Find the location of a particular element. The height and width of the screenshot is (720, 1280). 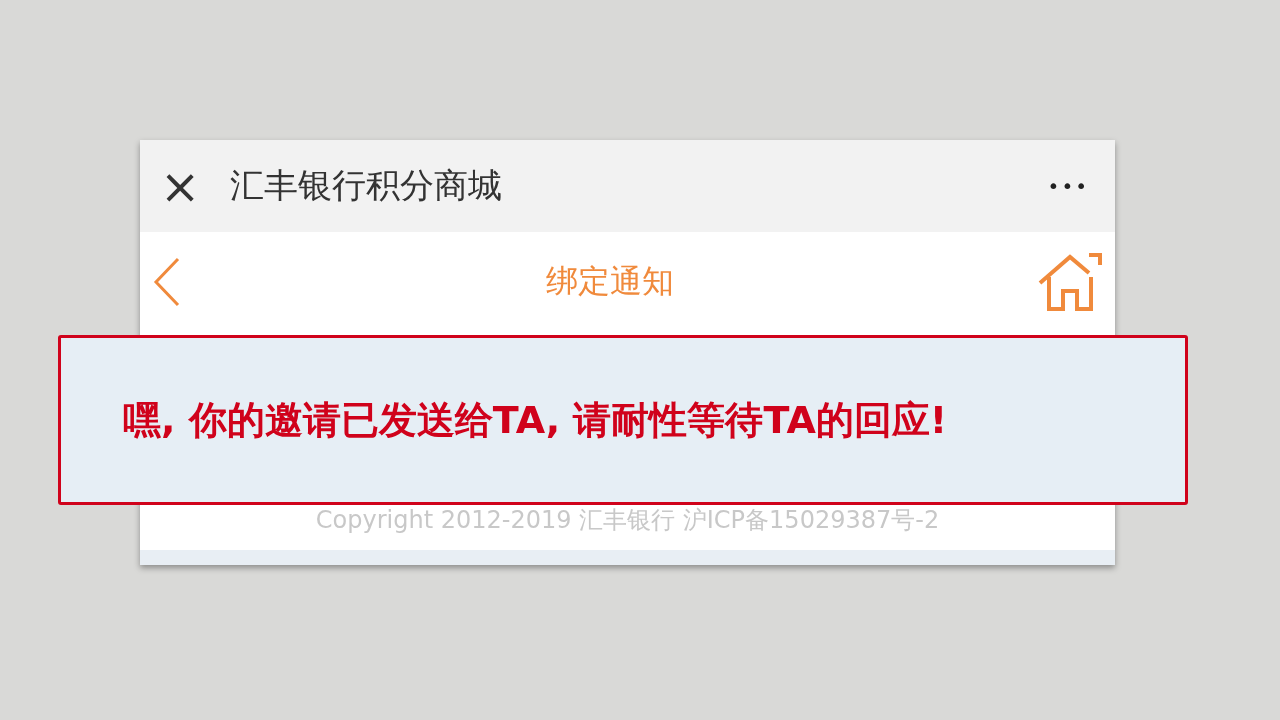

window-title: 汇丰银行积分商城 is located at coordinates (367, 185).